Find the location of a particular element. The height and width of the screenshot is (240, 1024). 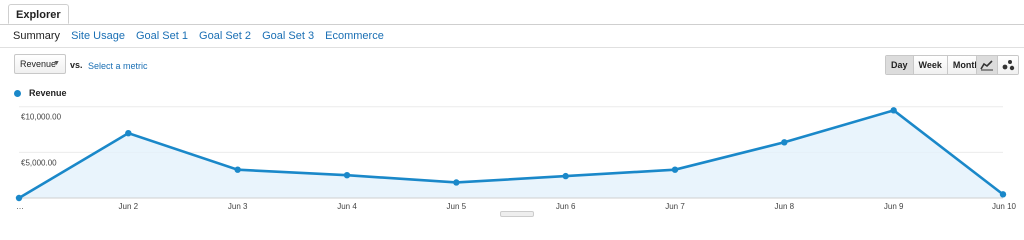

chart-view-buttons is located at coordinates (997, 65).